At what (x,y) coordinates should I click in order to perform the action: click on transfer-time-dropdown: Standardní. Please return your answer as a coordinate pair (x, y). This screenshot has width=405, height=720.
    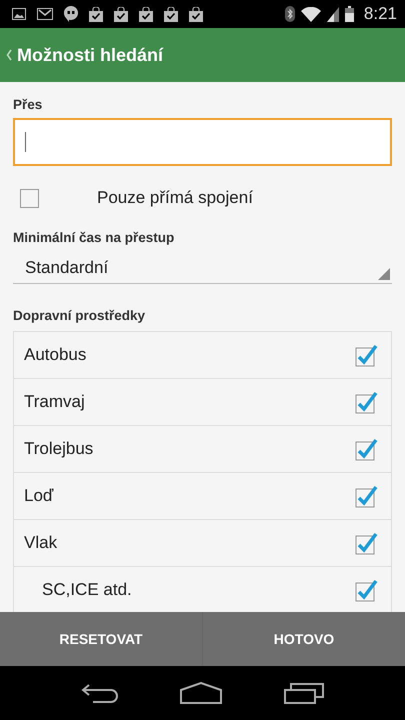
    Looking at the image, I should click on (202, 268).